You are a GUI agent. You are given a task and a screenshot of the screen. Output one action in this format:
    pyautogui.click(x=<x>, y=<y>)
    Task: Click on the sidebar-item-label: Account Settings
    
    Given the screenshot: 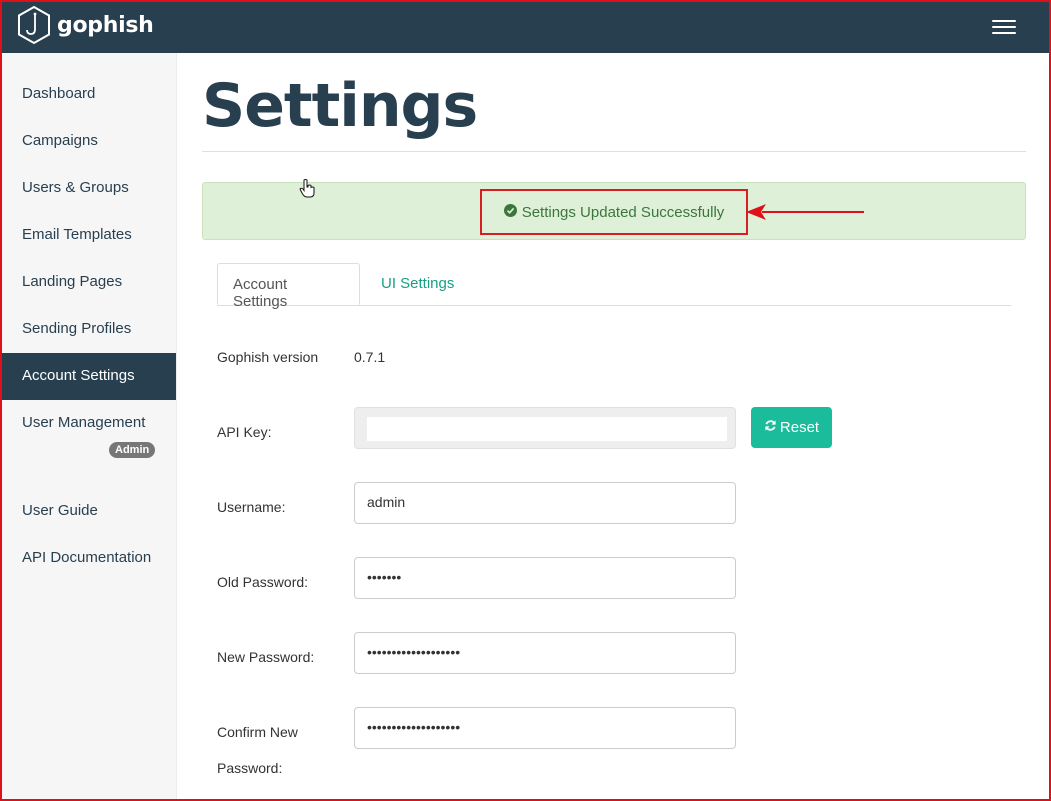 What is the action you would take?
    pyautogui.click(x=78, y=375)
    